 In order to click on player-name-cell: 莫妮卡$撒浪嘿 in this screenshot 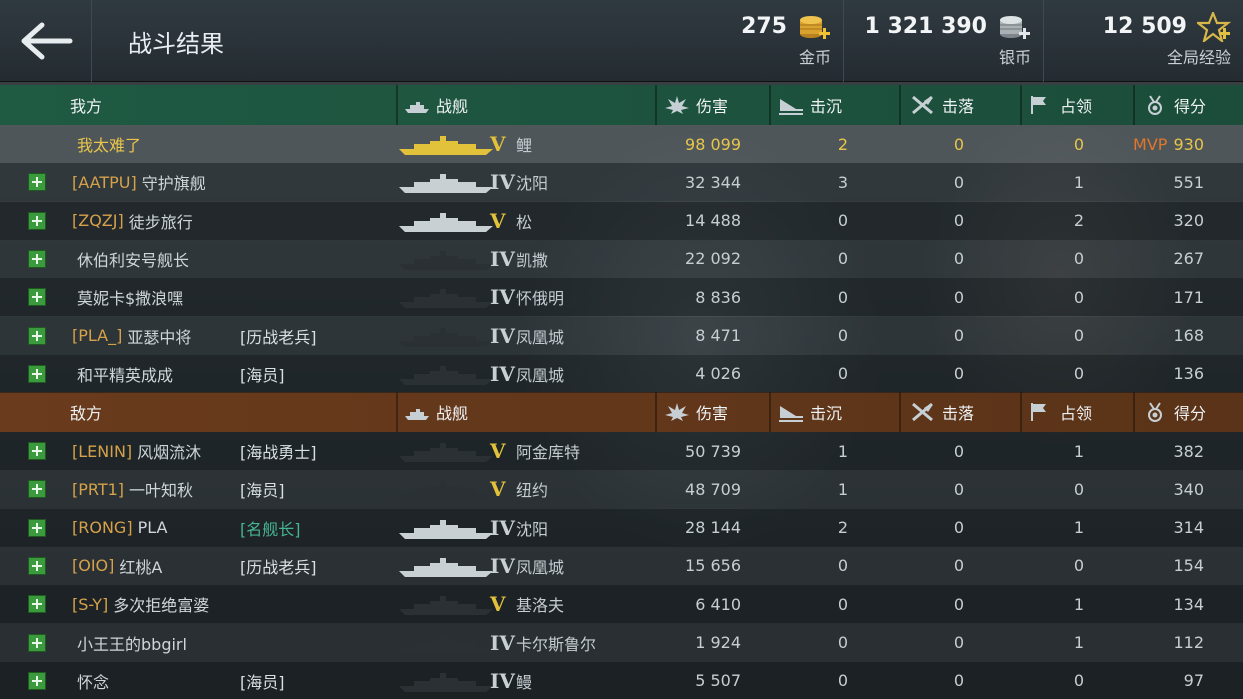, I will do `click(127, 297)`.